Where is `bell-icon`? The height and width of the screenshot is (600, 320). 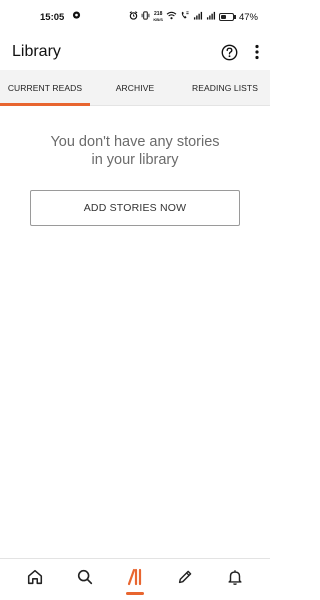 bell-icon is located at coordinates (235, 579).